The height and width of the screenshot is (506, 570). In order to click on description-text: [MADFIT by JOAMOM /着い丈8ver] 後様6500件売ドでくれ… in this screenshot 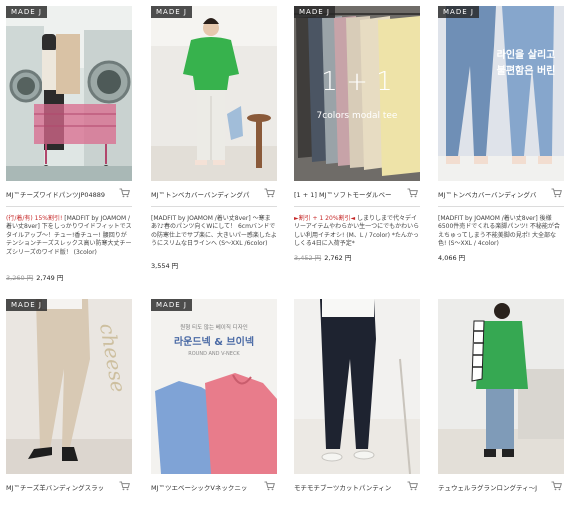, I will do `click(499, 231)`.